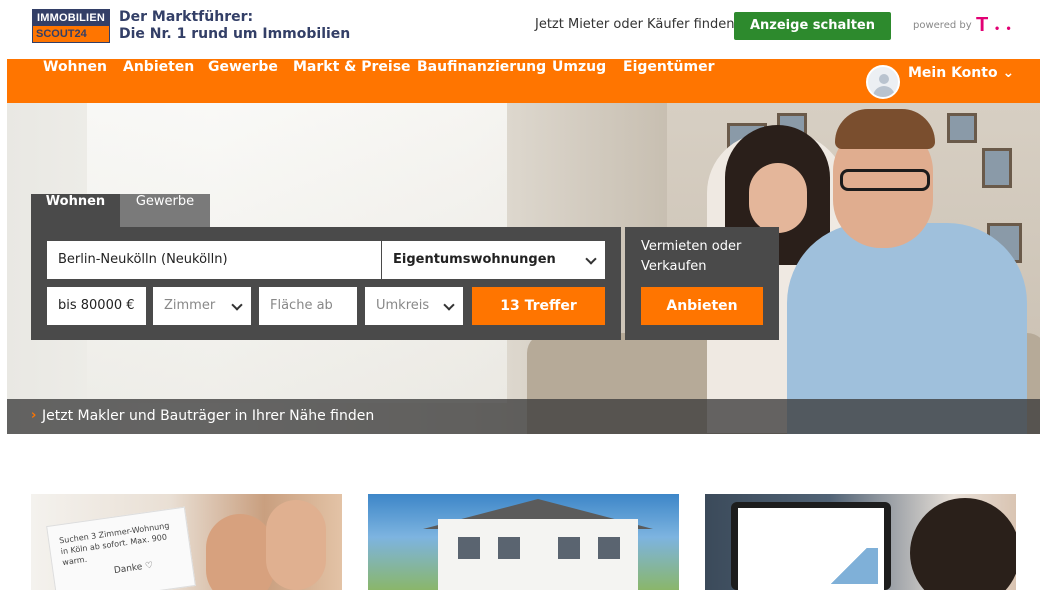  Describe the element at coordinates (538, 306) in the screenshot. I see `search-results-button: 13 Treffer` at that location.